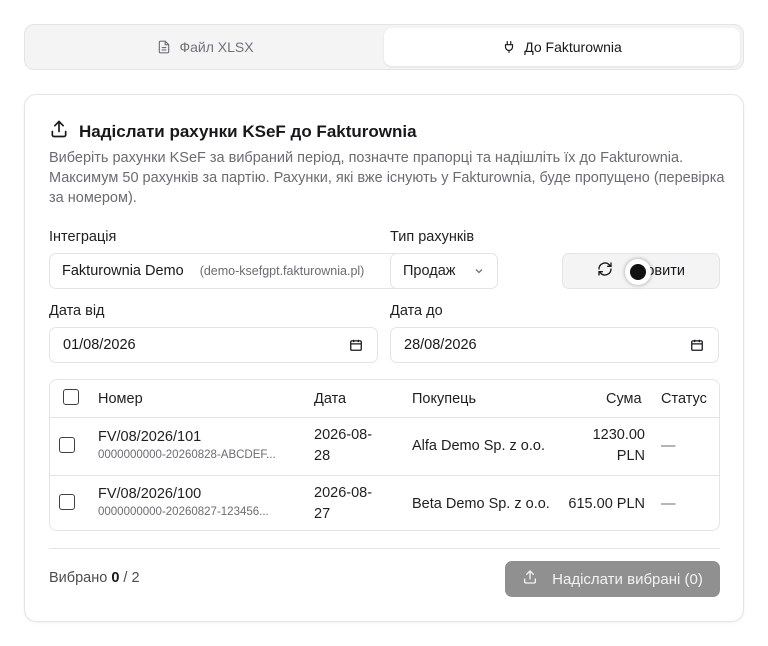  I want to click on invoice-type-label: Тип рахунків, so click(432, 237).